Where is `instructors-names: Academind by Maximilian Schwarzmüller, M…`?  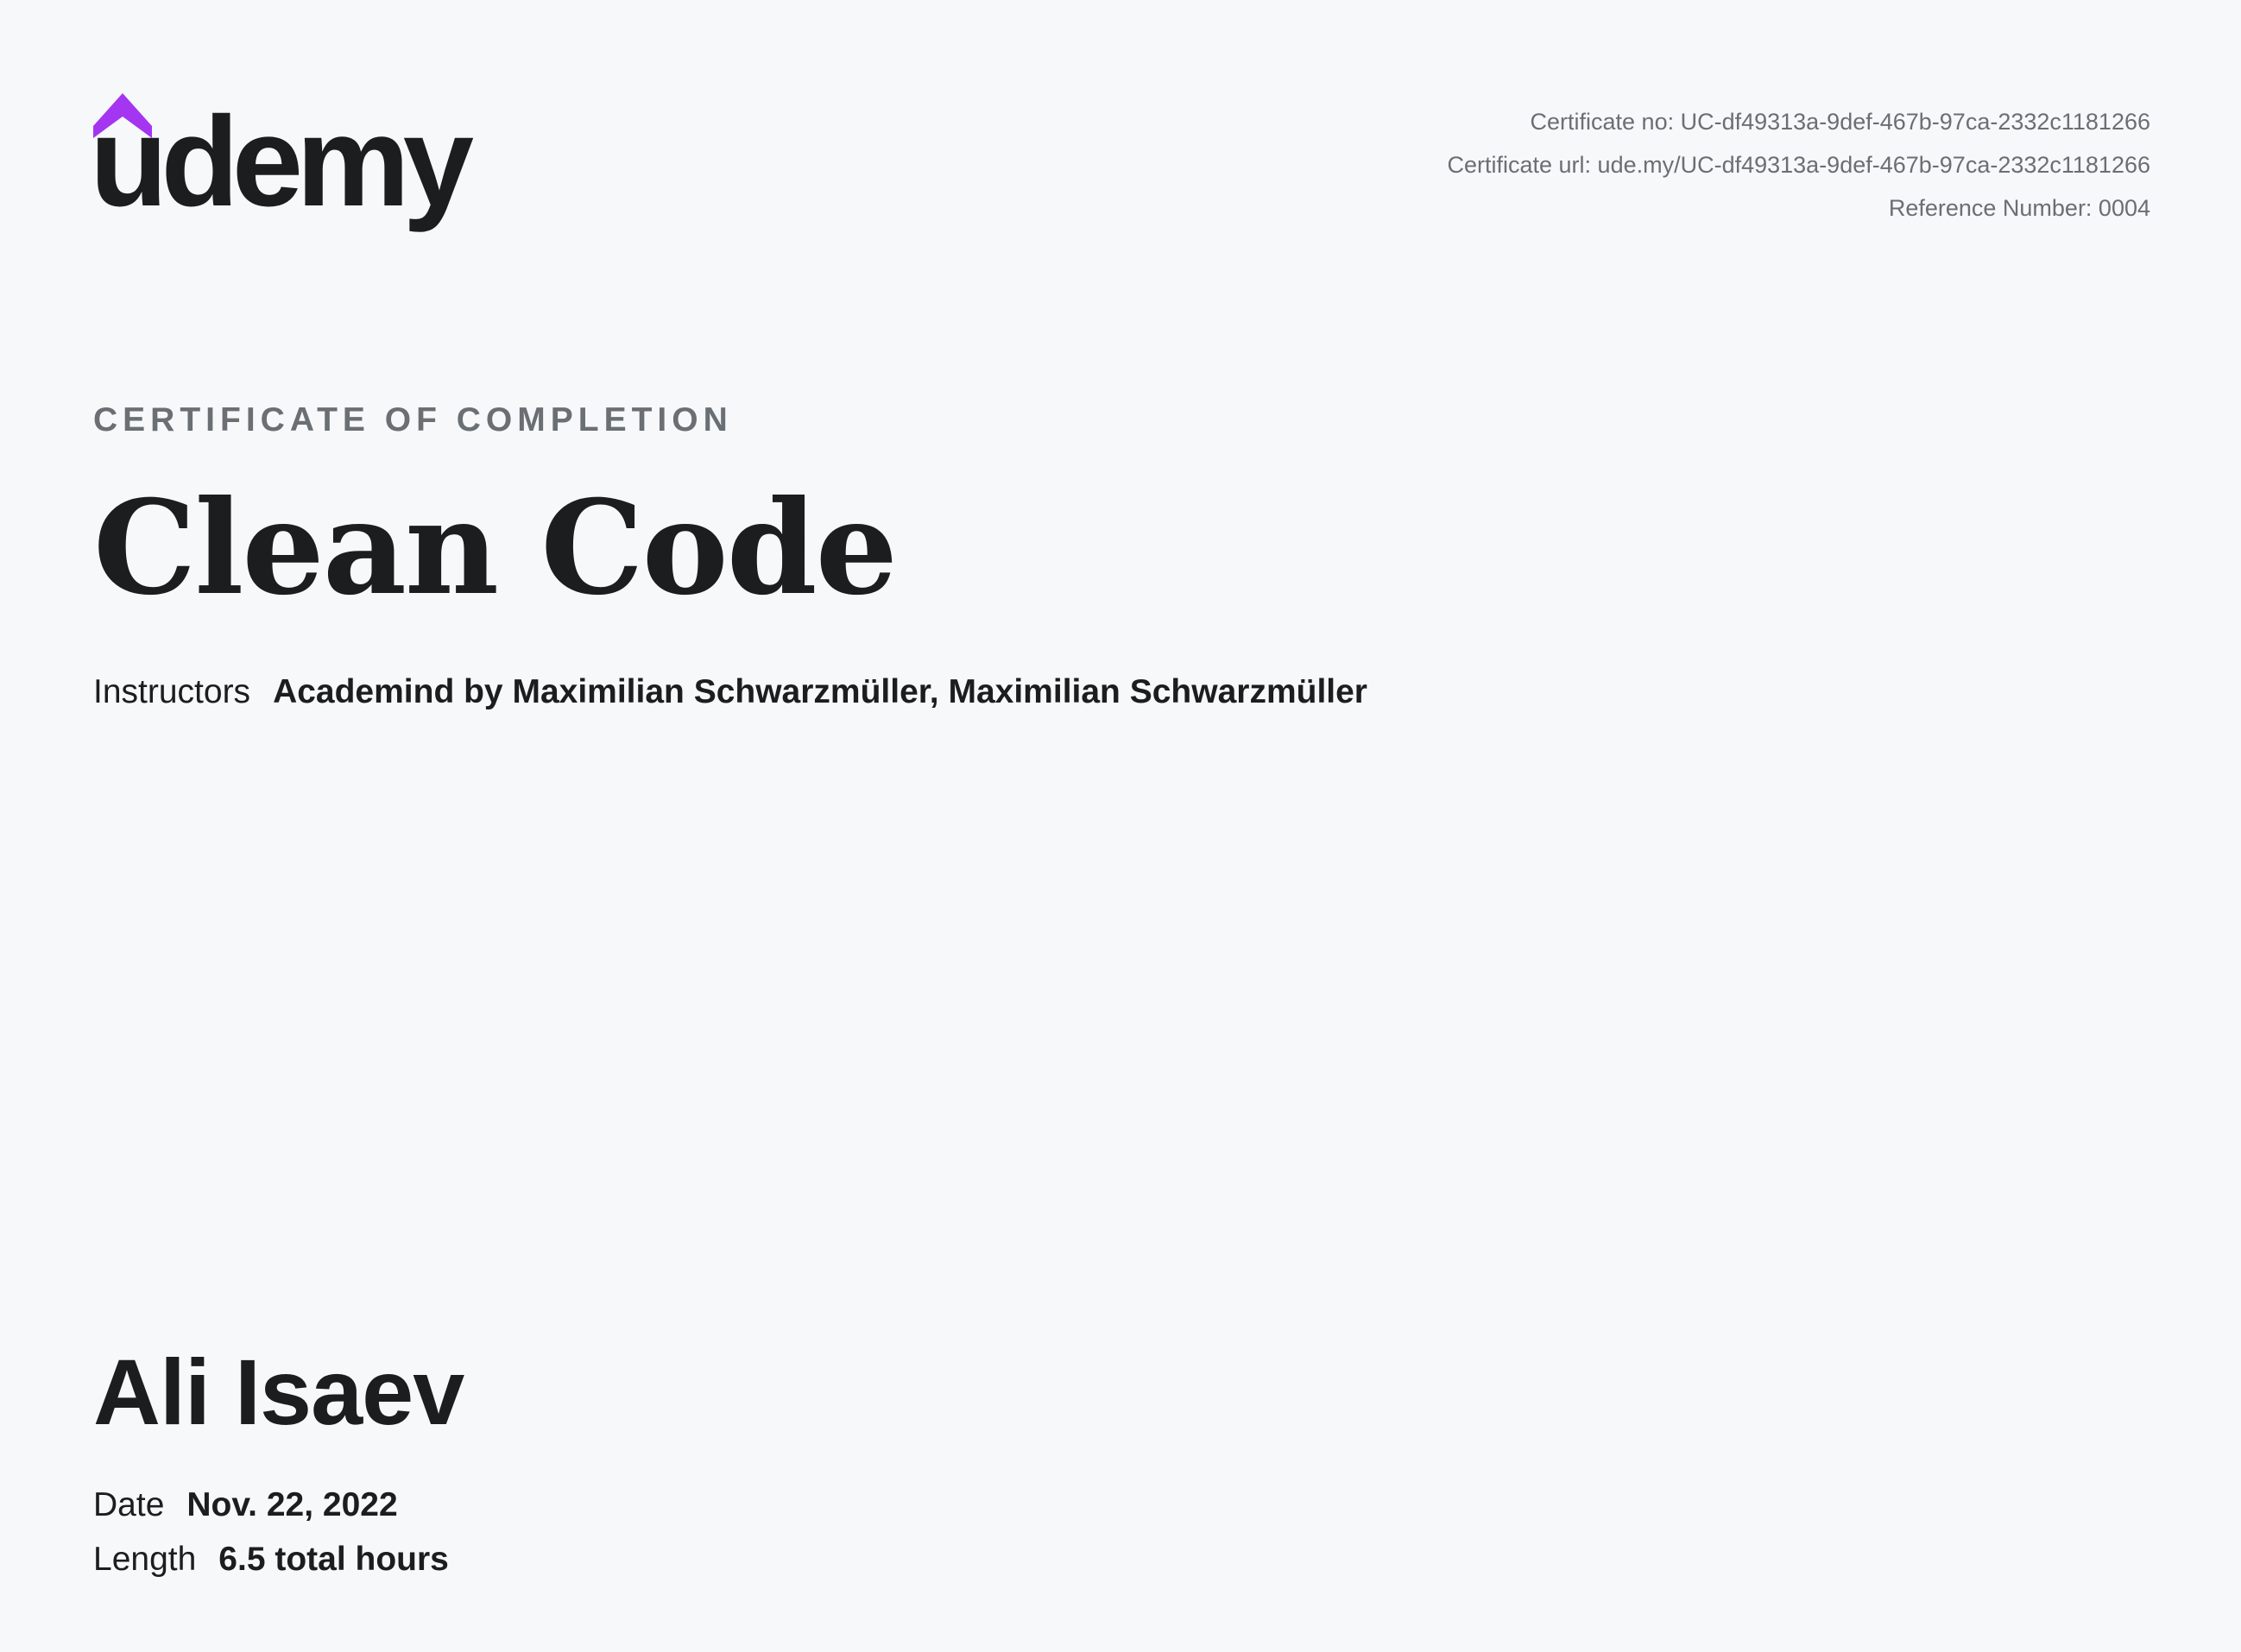
instructors-names: Academind by Maximilian Schwarzmüller, M… is located at coordinates (820, 691).